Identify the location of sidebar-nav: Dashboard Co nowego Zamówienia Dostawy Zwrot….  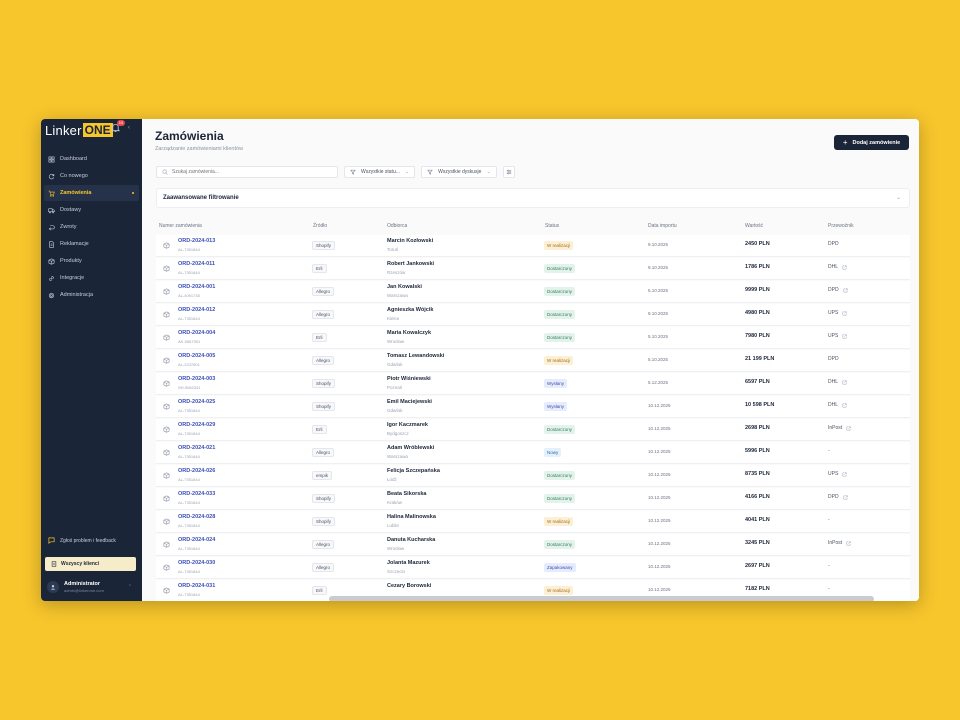
(91, 227).